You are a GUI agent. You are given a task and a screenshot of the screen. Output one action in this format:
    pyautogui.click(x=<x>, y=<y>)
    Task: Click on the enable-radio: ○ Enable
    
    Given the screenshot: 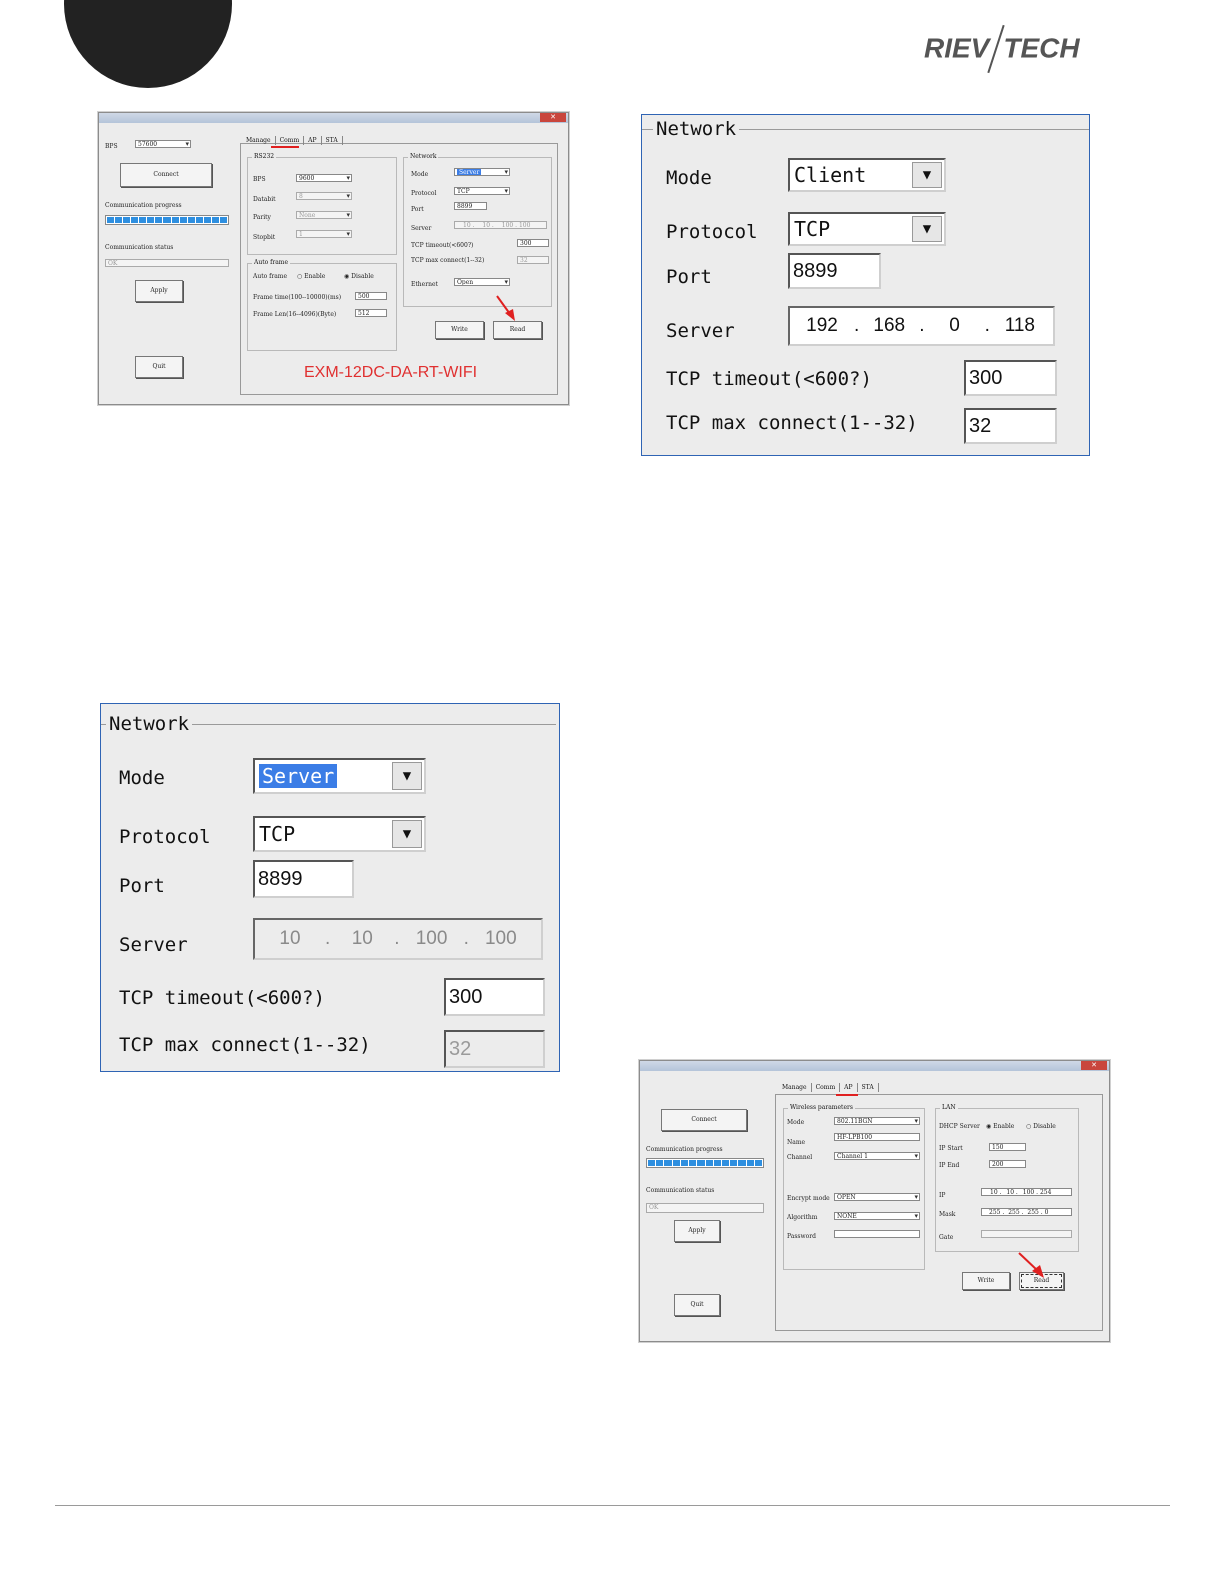 What is the action you would take?
    pyautogui.click(x=311, y=276)
    